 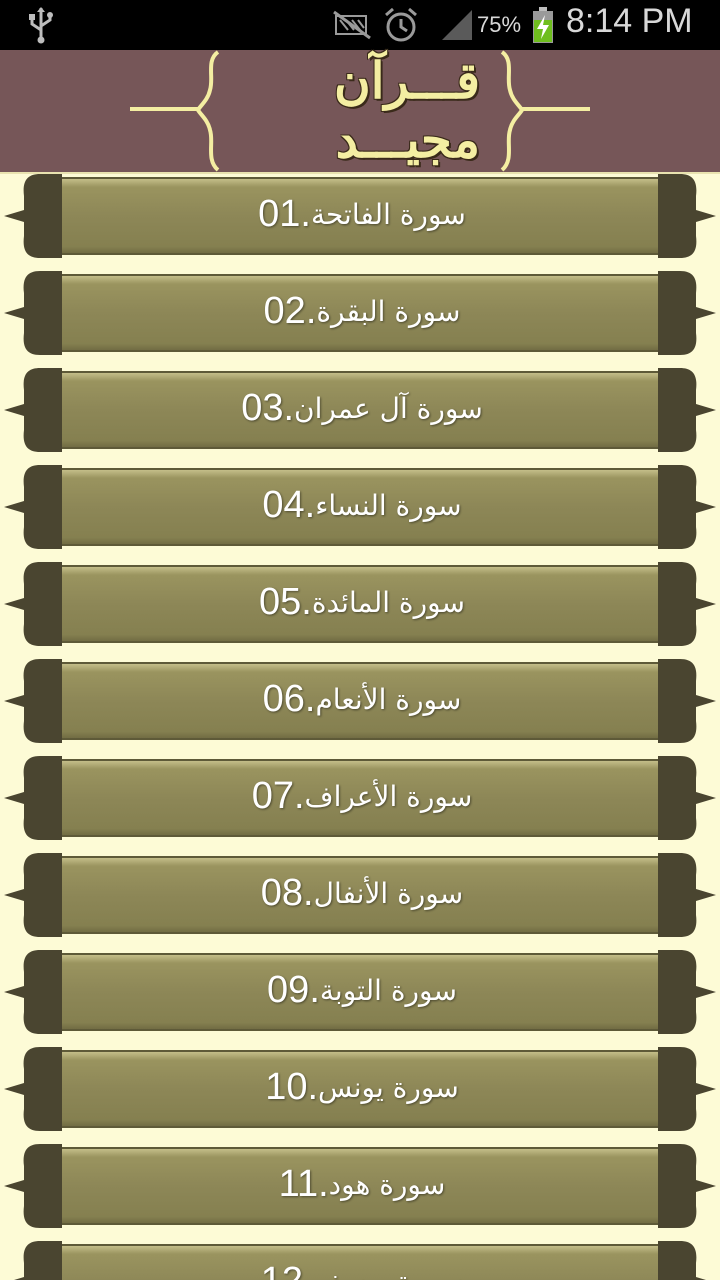 What do you see at coordinates (284, 310) in the screenshot?
I see `surah-number: 02` at bounding box center [284, 310].